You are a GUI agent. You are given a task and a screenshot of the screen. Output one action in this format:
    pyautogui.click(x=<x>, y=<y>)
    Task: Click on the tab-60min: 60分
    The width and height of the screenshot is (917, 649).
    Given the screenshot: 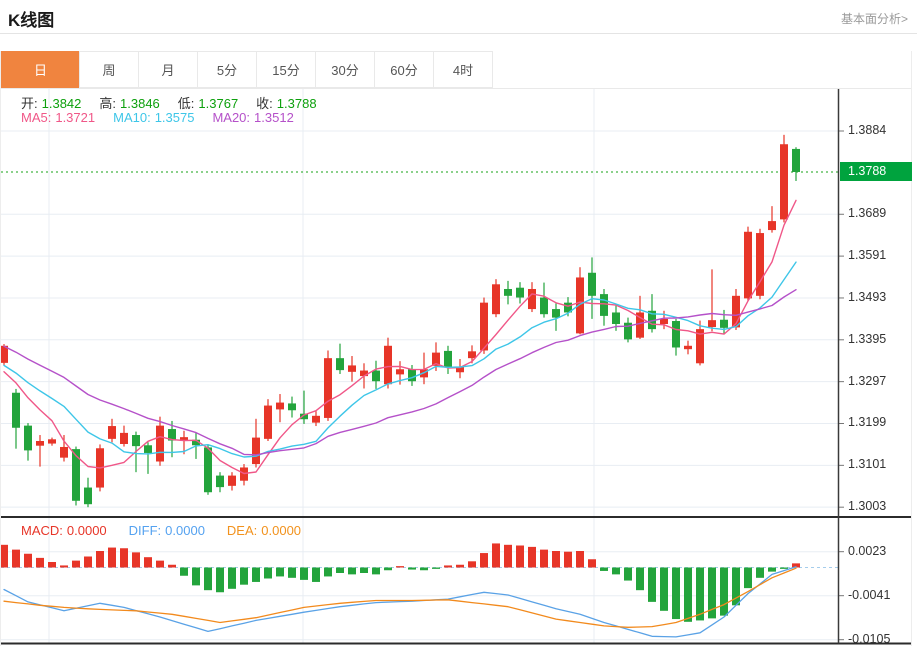 What is the action you would take?
    pyautogui.click(x=404, y=69)
    